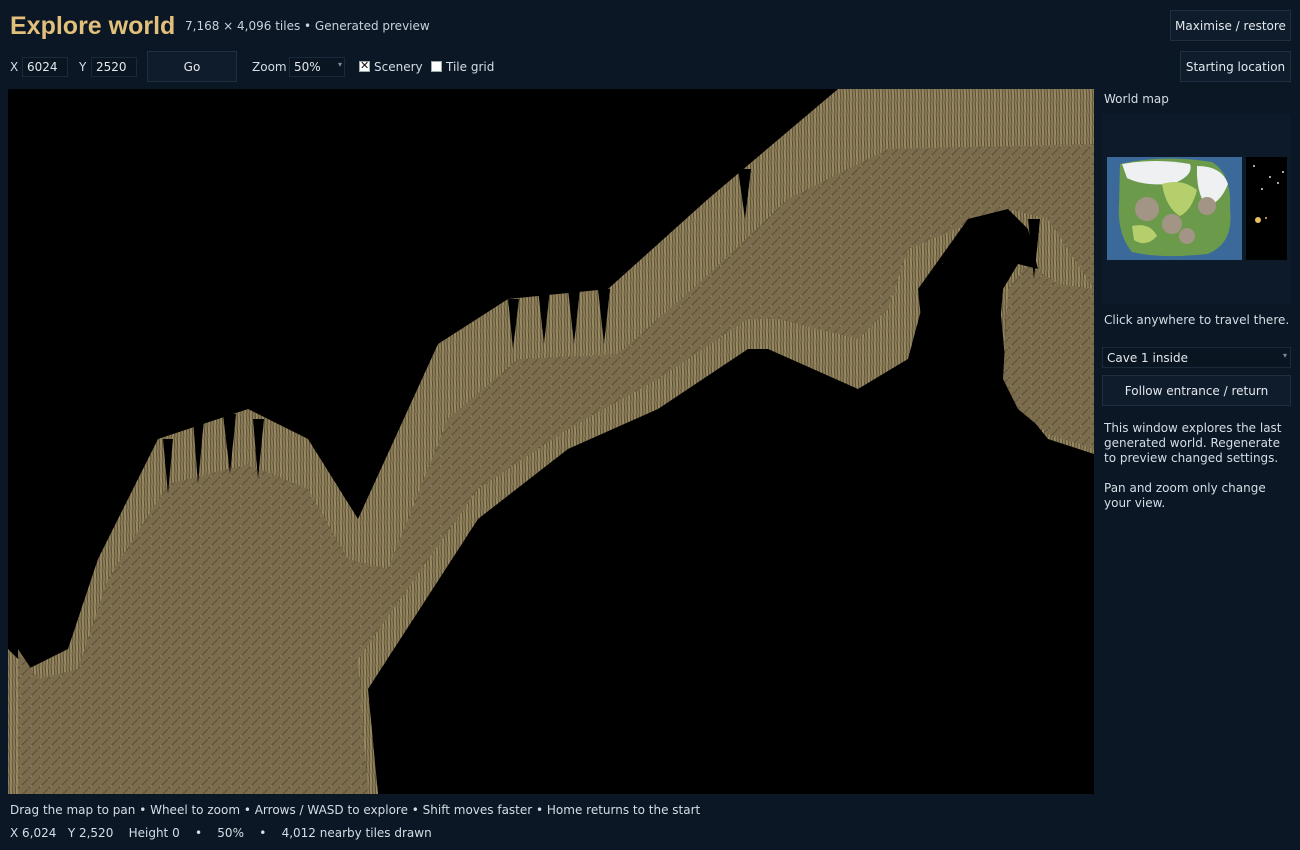 This screenshot has height=850, width=1300. I want to click on go-button: Go, so click(192, 66).